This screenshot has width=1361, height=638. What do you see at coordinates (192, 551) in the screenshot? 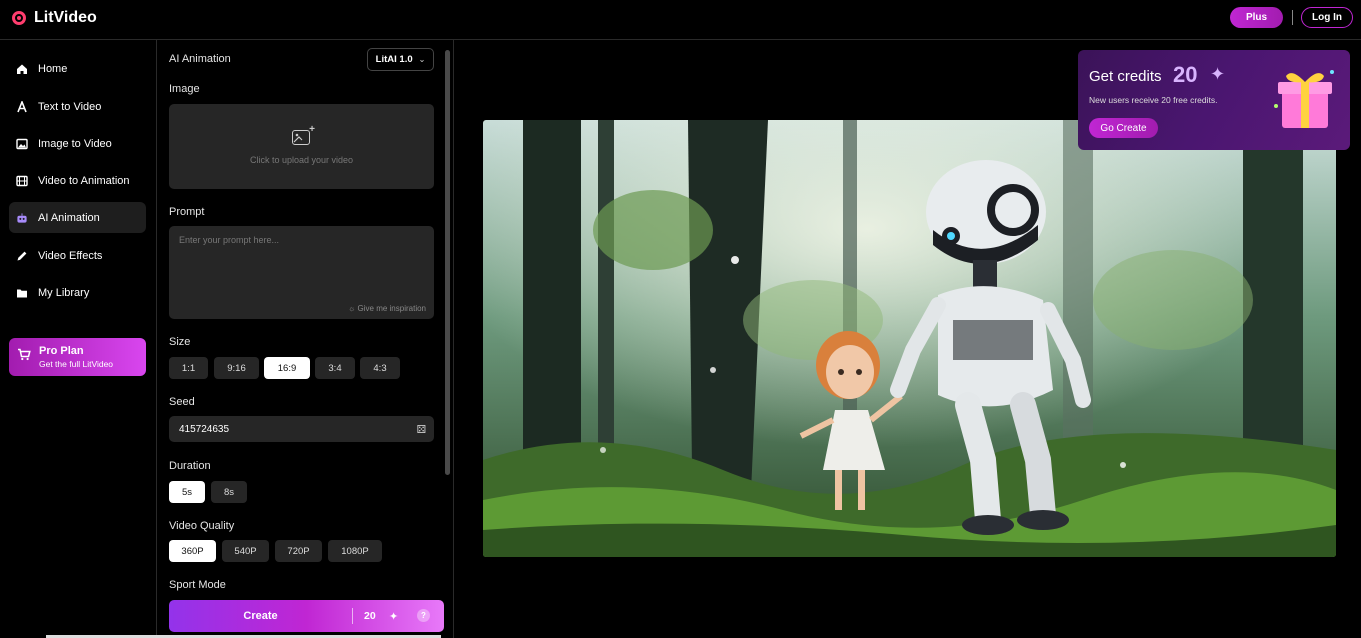
I see `quality-option-selected: 360P` at bounding box center [192, 551].